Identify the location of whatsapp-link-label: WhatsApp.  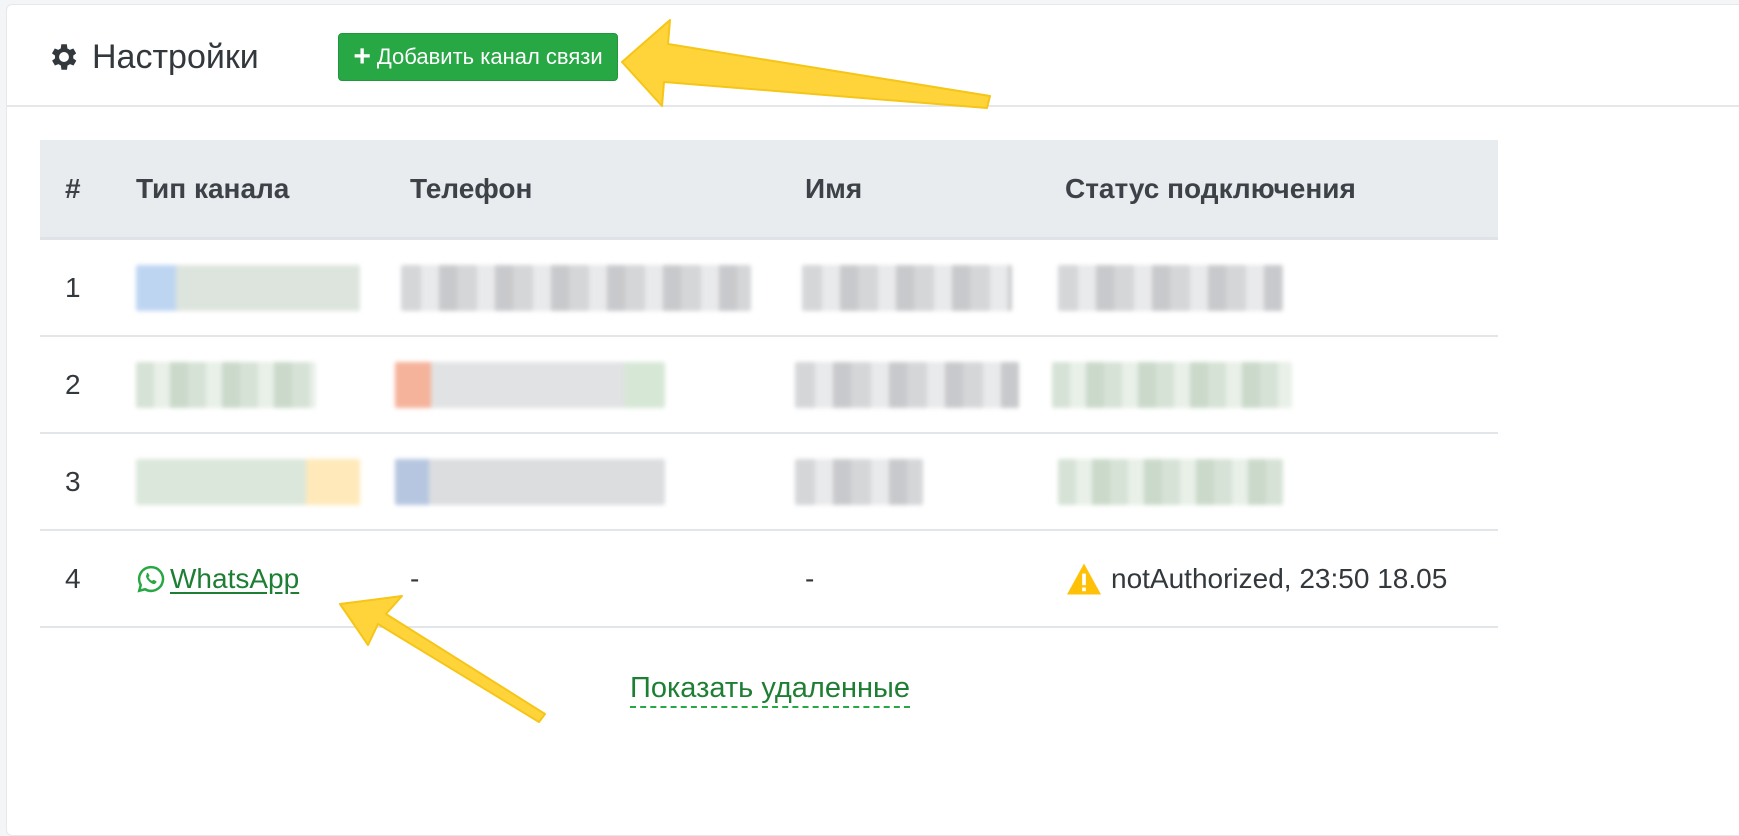
(235, 578).